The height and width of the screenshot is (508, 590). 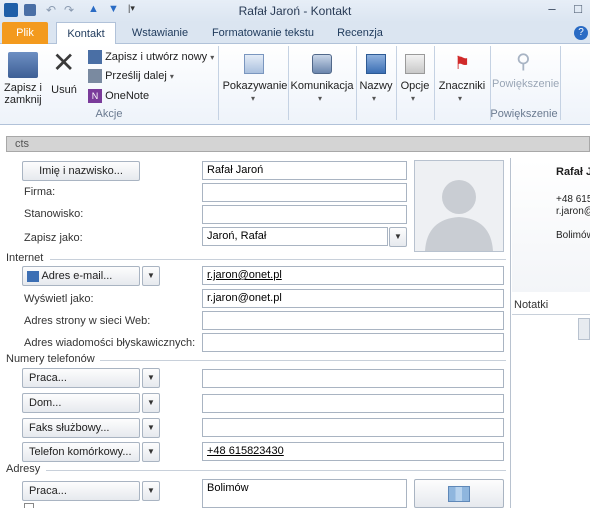 I want to click on group-label-zoom: Powiększenie, so click(x=524, y=114).